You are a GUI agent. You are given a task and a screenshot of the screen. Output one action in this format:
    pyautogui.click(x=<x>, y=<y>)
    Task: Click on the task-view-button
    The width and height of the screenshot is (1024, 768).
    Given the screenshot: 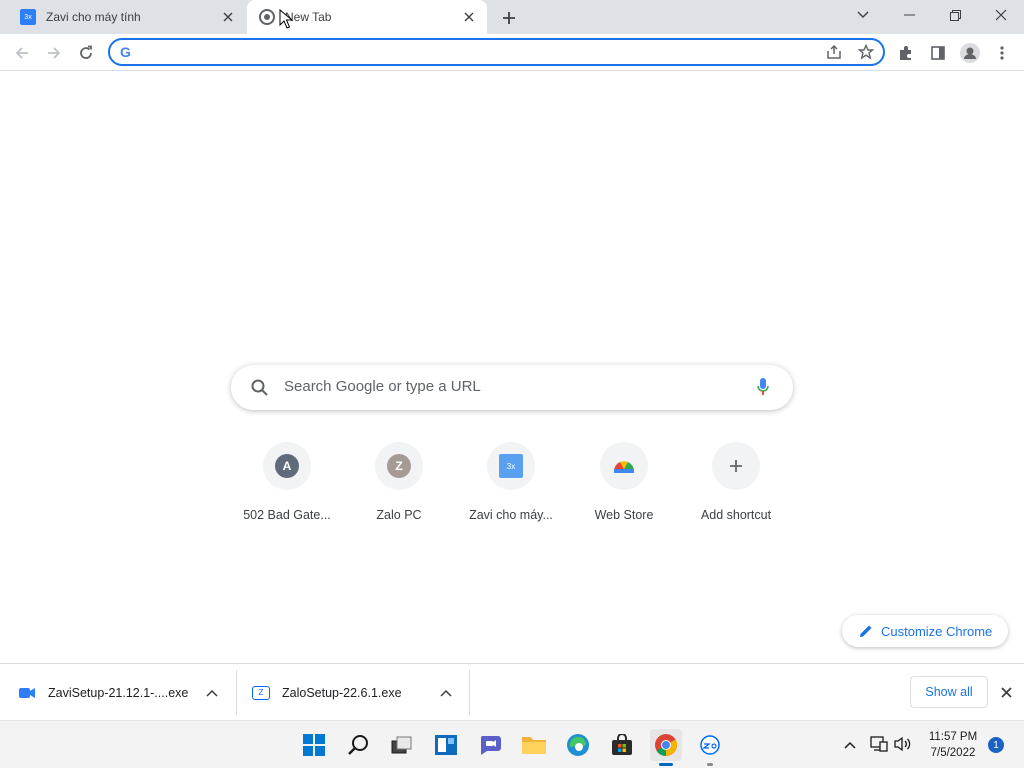 What is the action you would take?
    pyautogui.click(x=402, y=745)
    